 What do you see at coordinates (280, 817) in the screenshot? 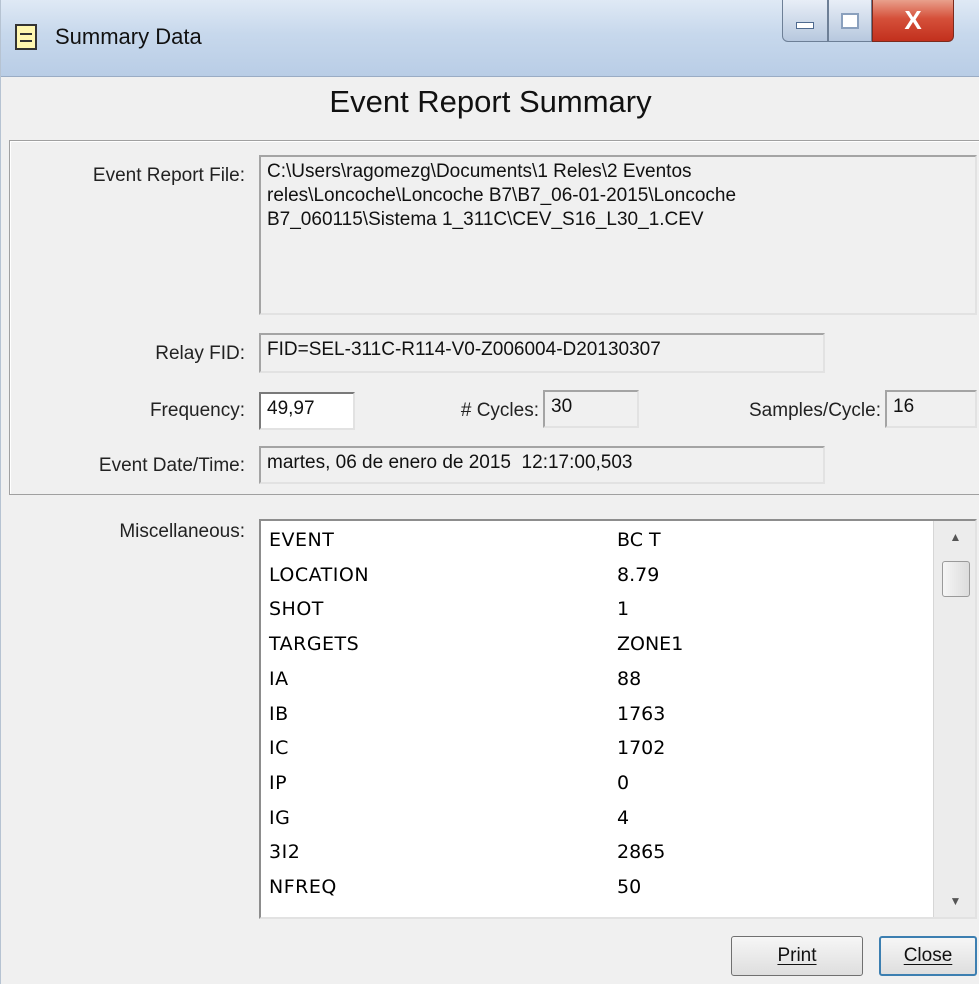
I see `misc-key: IG` at bounding box center [280, 817].